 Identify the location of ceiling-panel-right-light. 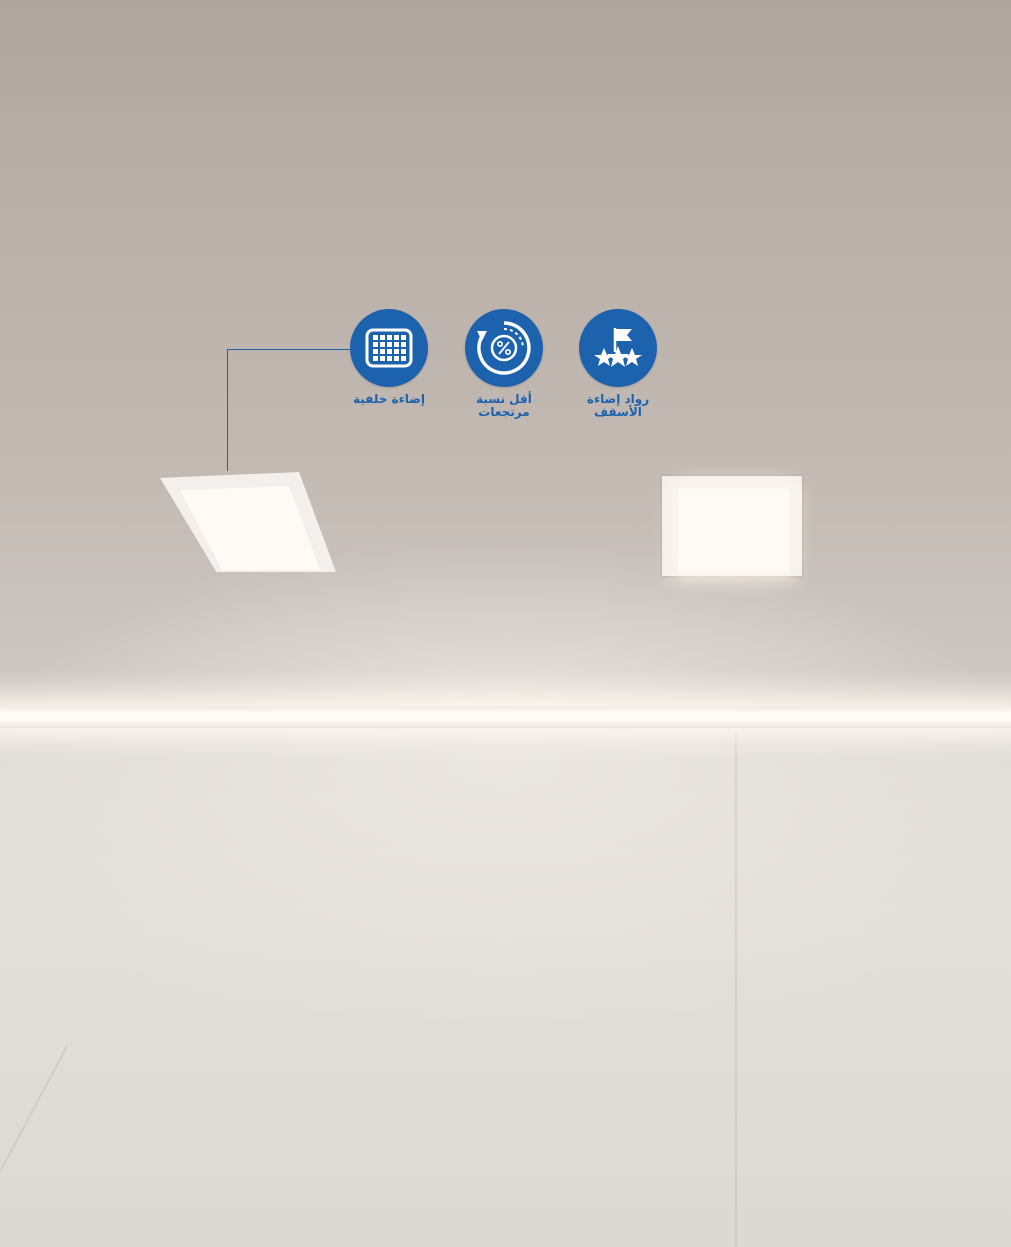
(734, 531).